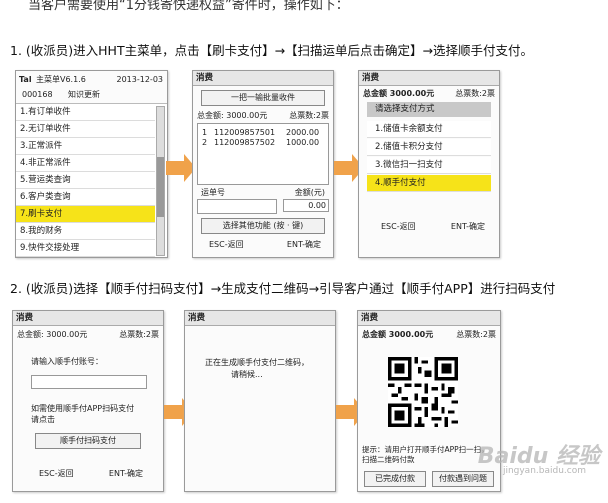  I want to click on menu-scrollbar, so click(160, 181).